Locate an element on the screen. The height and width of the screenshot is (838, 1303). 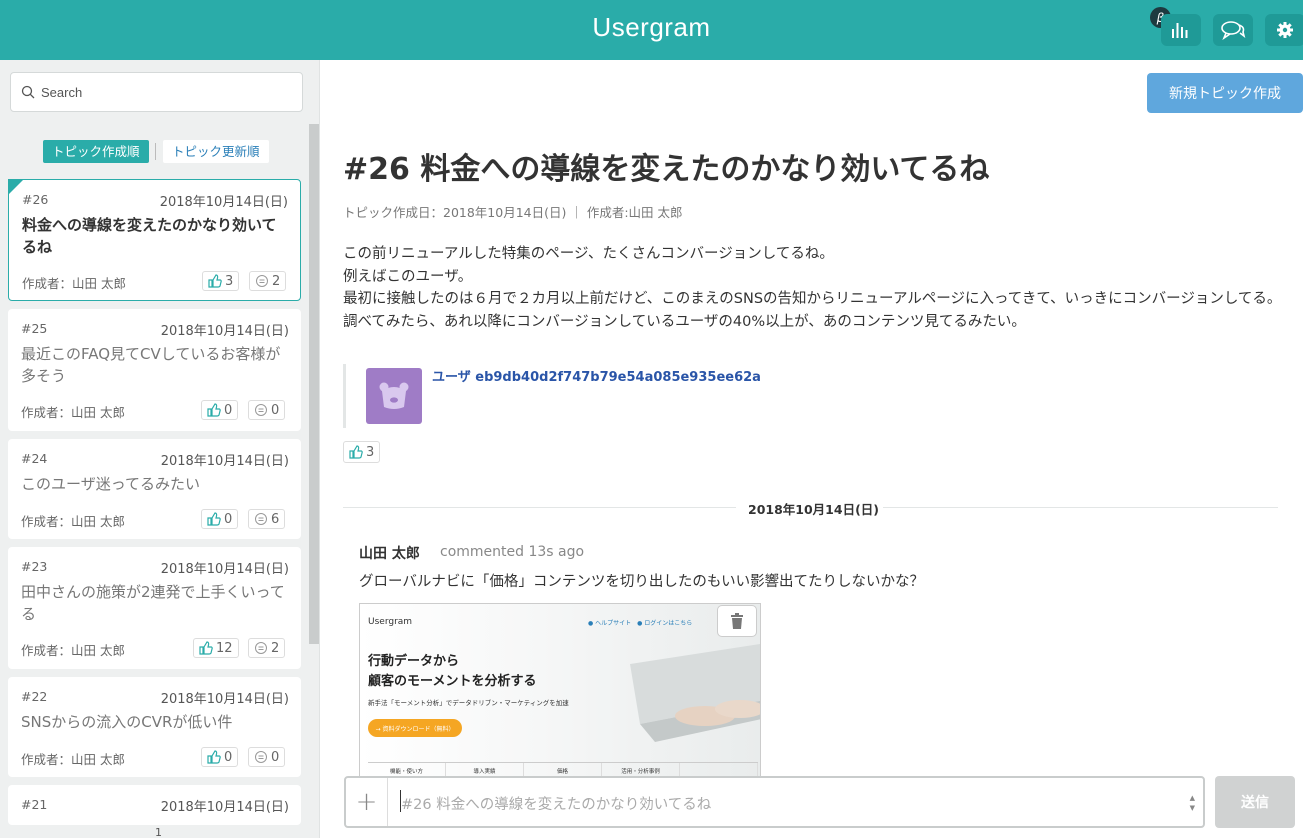
sort-divider is located at coordinates (155, 151).